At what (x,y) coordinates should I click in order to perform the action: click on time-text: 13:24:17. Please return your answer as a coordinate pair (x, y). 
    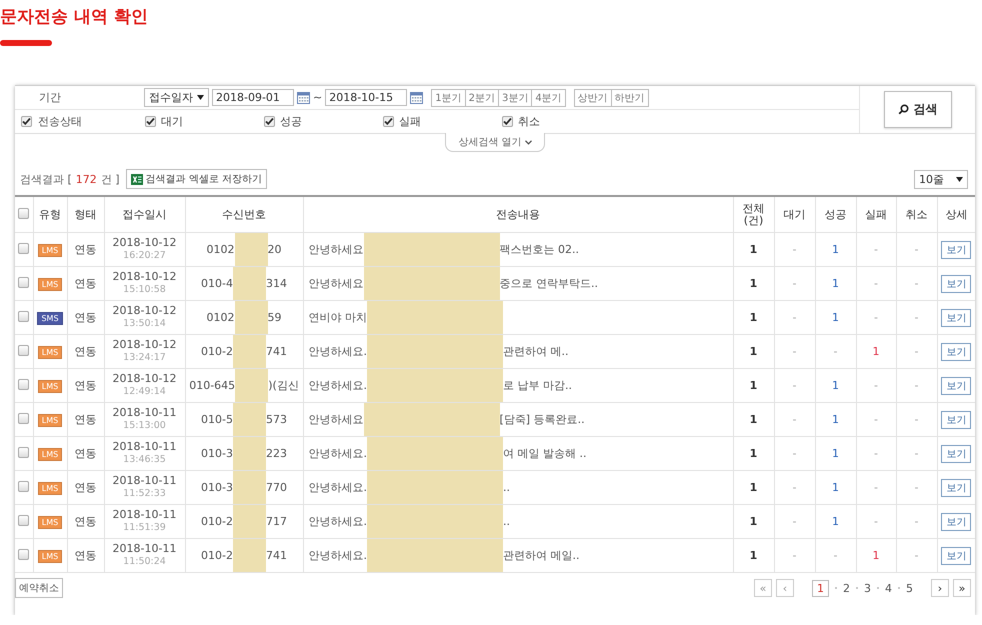
    Looking at the image, I should click on (144, 358).